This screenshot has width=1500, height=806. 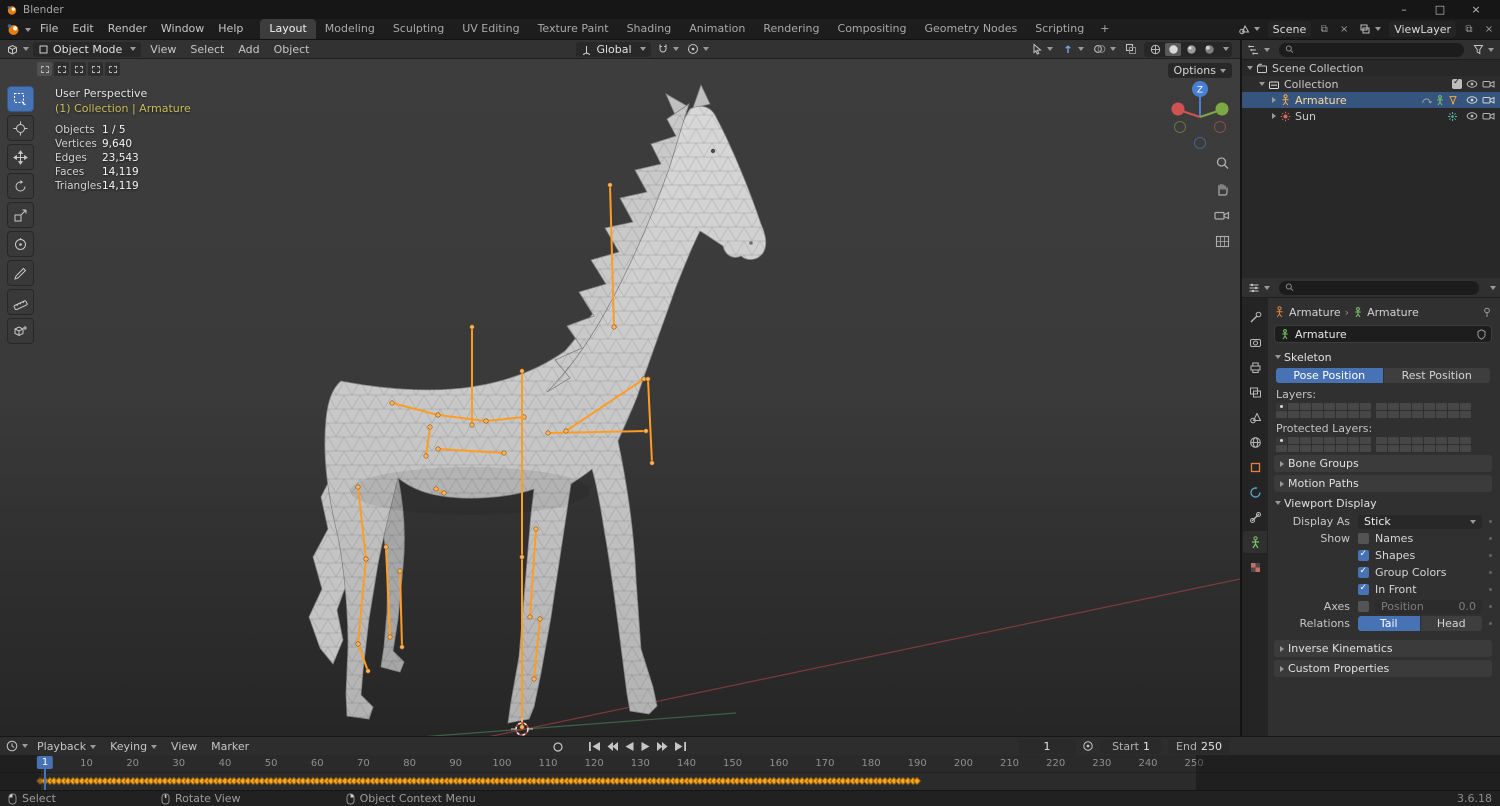 What do you see at coordinates (1379, 287) in the screenshot?
I see `properties-search-input` at bounding box center [1379, 287].